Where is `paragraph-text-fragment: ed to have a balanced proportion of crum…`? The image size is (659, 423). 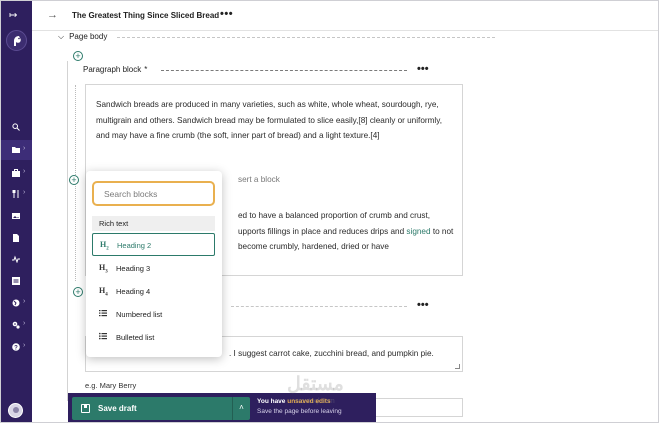
paragraph-text-fragment: ed to have a balanced proportion of crum… is located at coordinates (334, 223).